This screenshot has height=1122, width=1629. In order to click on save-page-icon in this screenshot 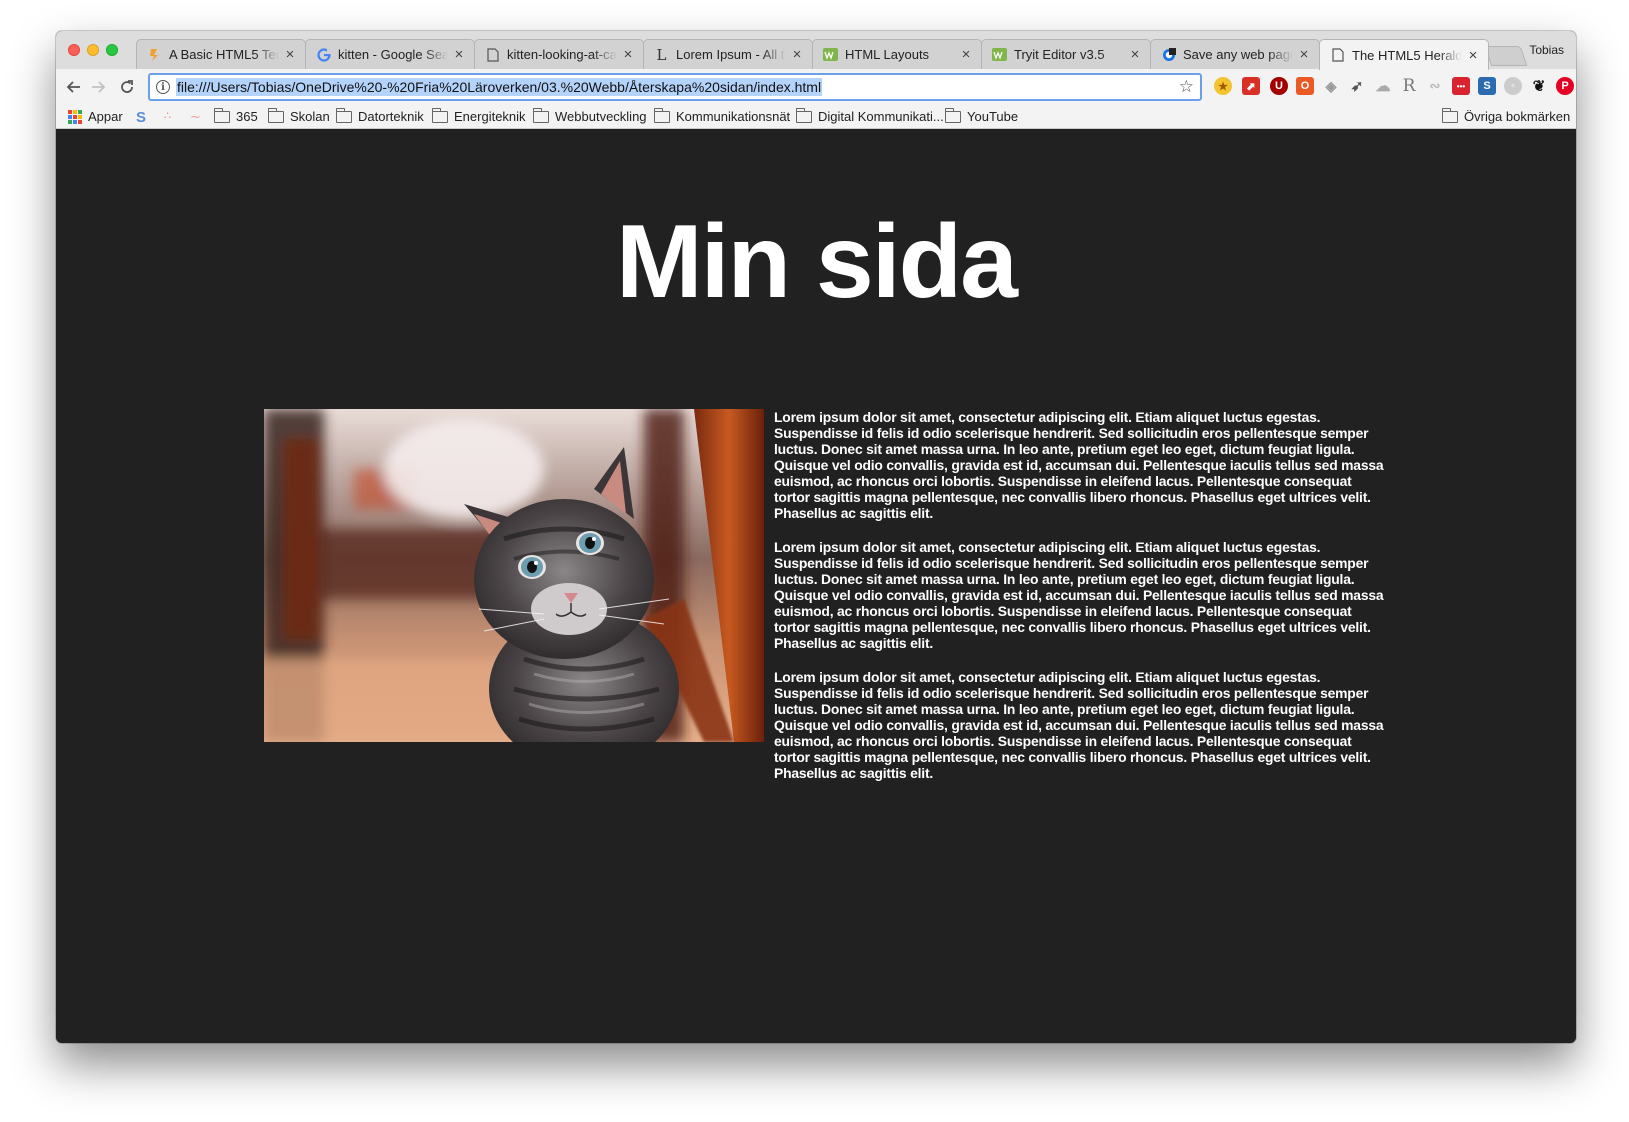, I will do `click(1168, 54)`.